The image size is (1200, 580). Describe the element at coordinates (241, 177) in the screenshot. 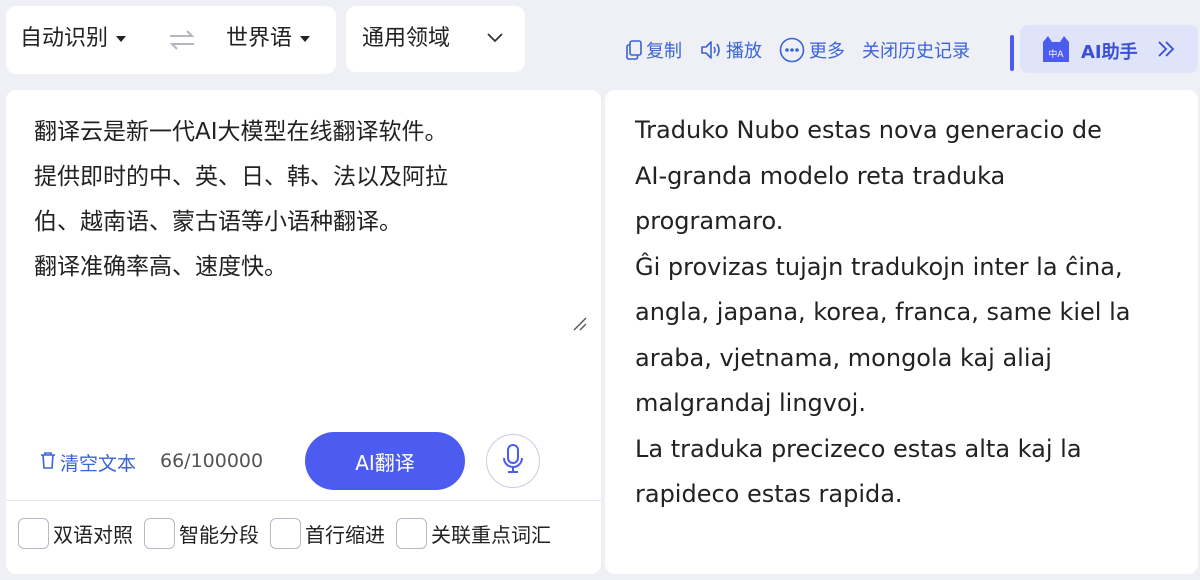

I see `source-line: 提供即时的中、英、日、韩、法以及阿拉` at that location.